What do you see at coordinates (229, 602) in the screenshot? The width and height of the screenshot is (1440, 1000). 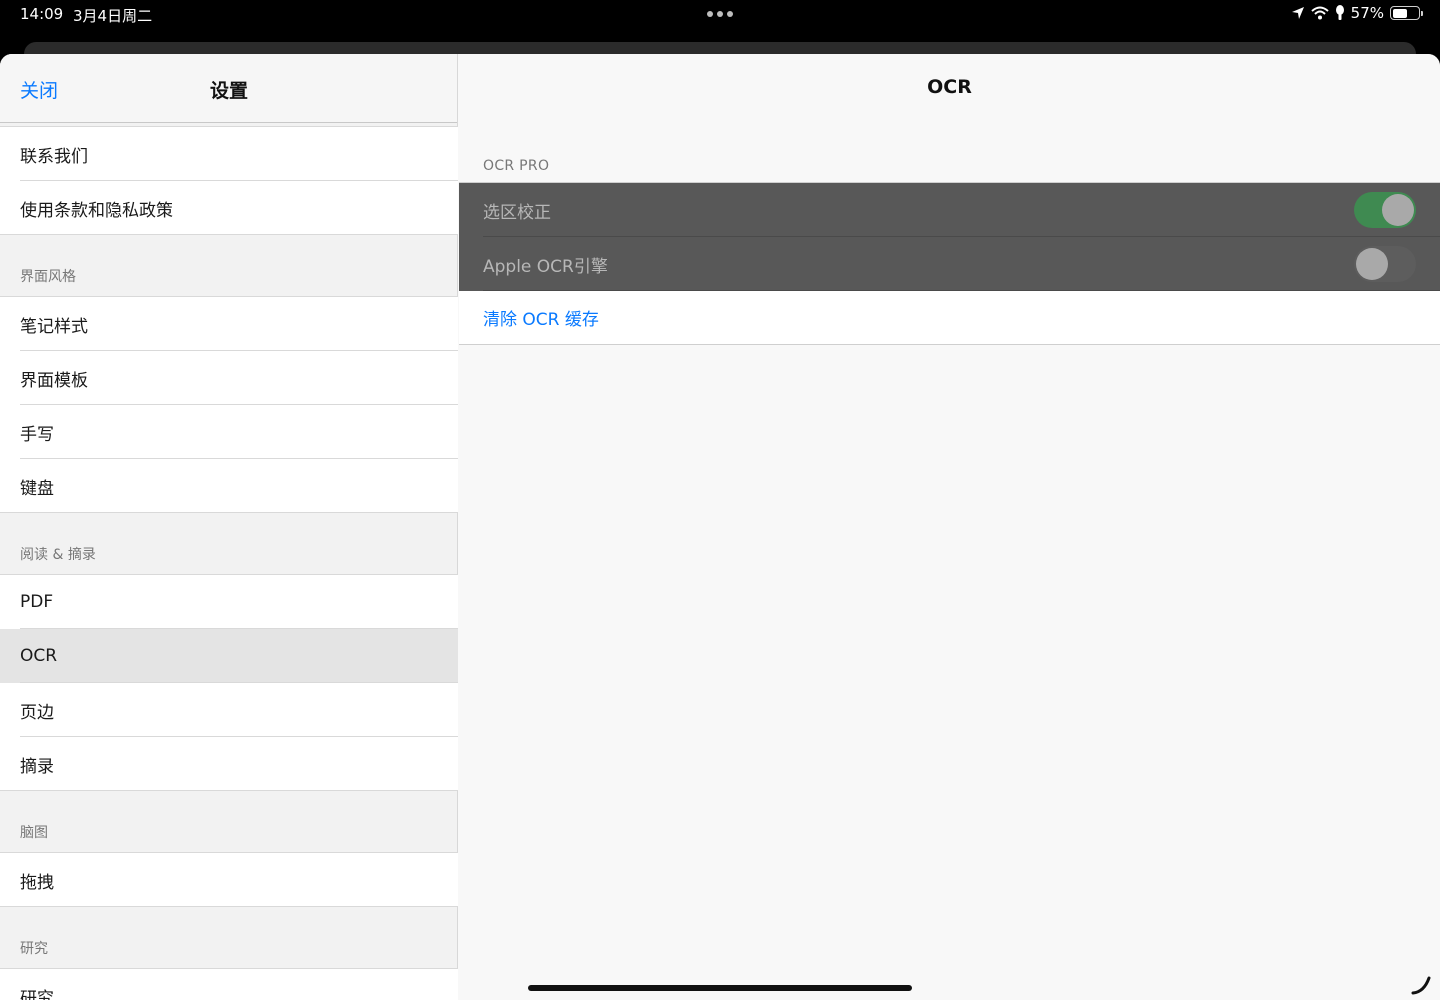 I see `sidebar-item-pdf: PDF` at bounding box center [229, 602].